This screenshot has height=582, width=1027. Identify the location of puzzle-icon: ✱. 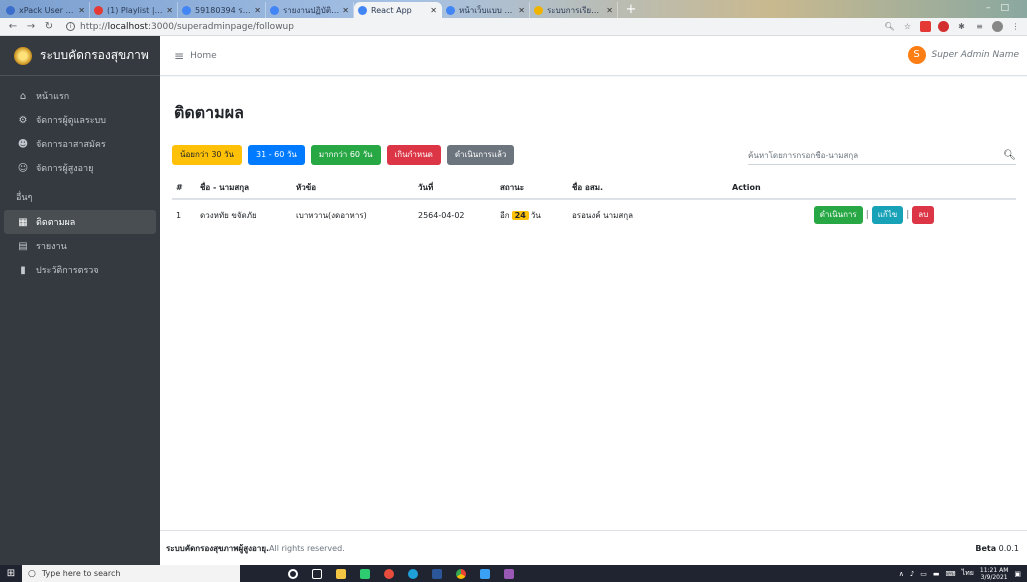
(961, 26).